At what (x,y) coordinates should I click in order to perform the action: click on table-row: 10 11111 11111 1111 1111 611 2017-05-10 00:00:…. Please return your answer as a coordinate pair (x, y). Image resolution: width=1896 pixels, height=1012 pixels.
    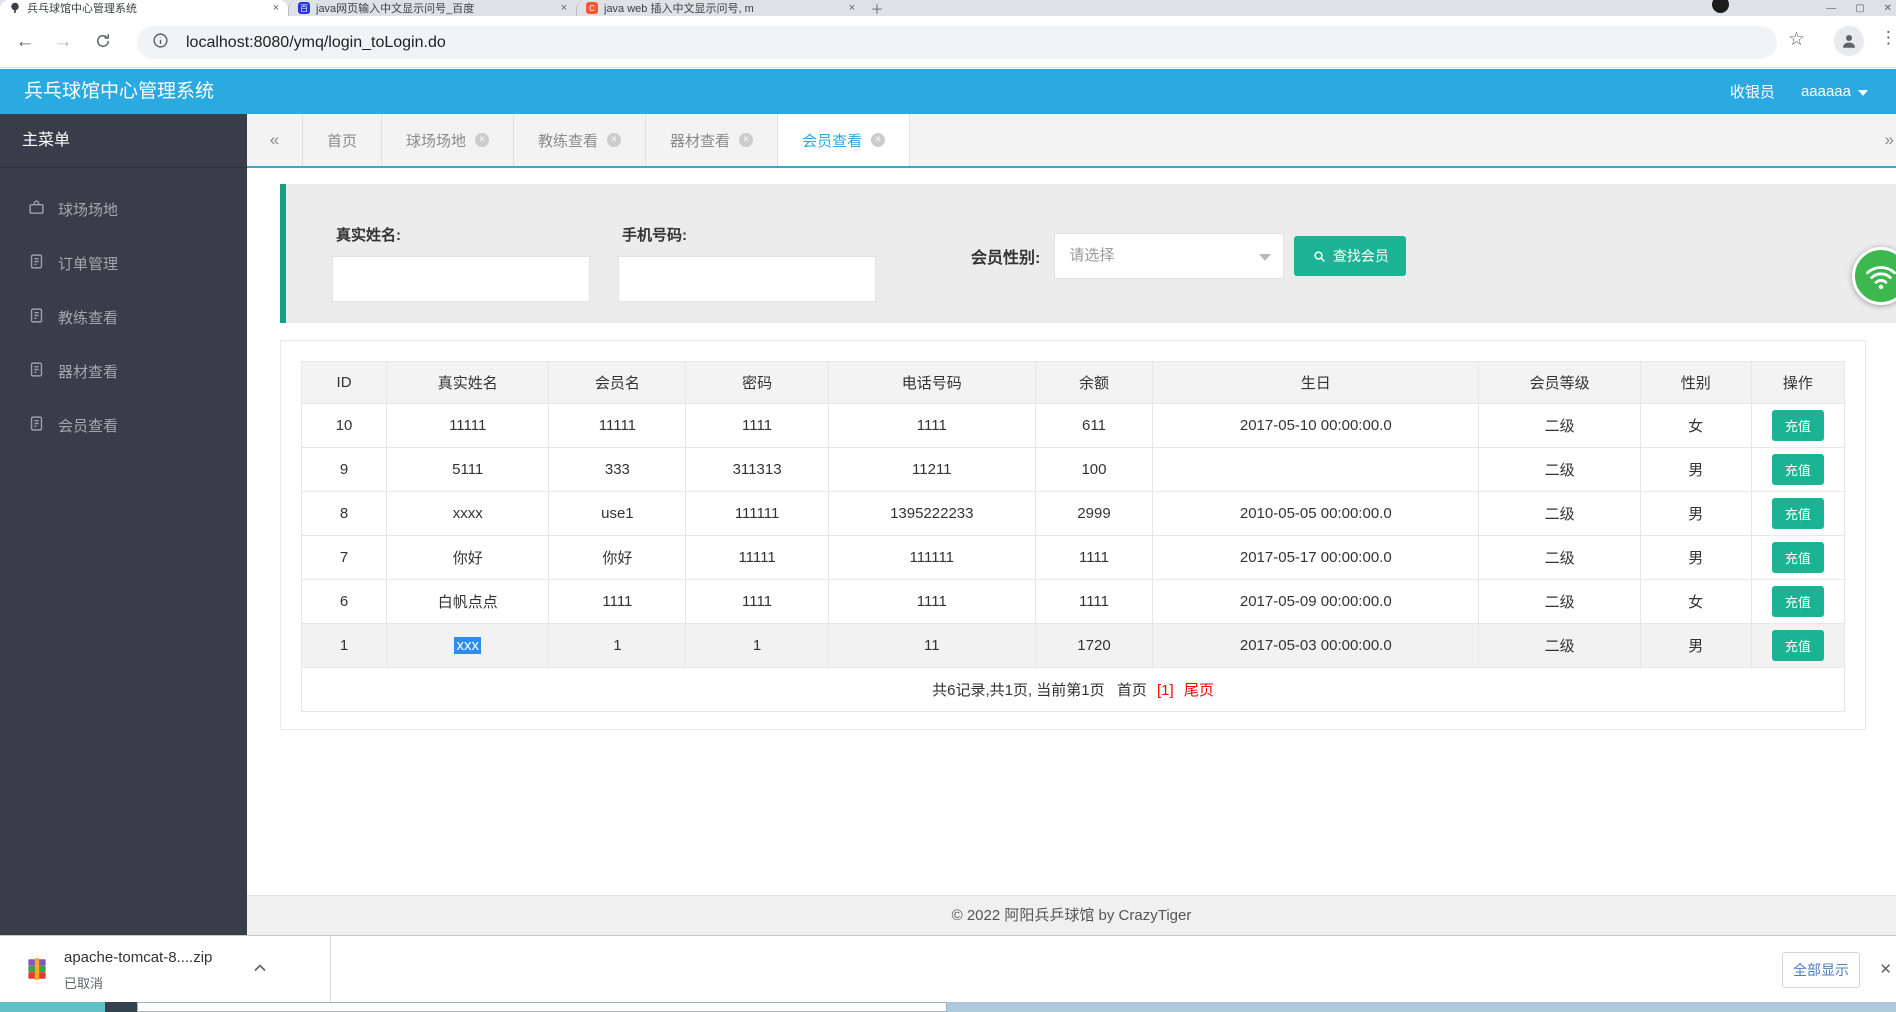
    Looking at the image, I should click on (1073, 425).